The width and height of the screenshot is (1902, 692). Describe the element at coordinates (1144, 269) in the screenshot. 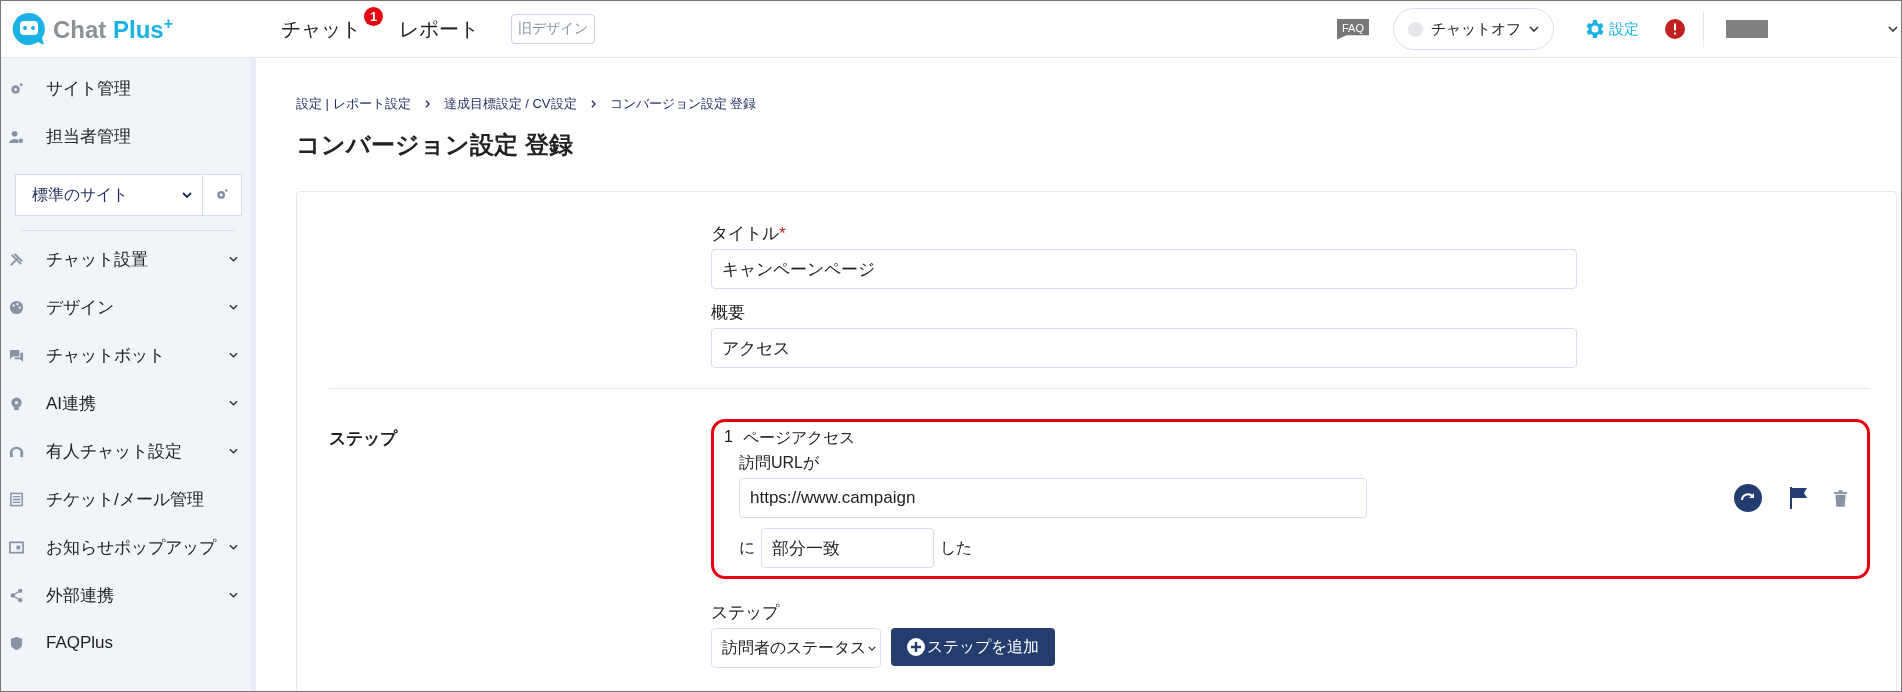

I see `text-input: キャンペーンページ` at that location.